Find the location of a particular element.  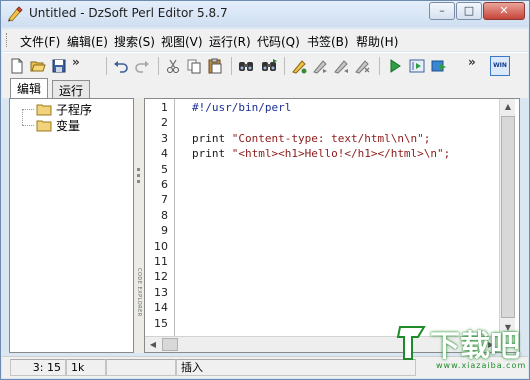

line-number: 15 is located at coordinates (161, 323).